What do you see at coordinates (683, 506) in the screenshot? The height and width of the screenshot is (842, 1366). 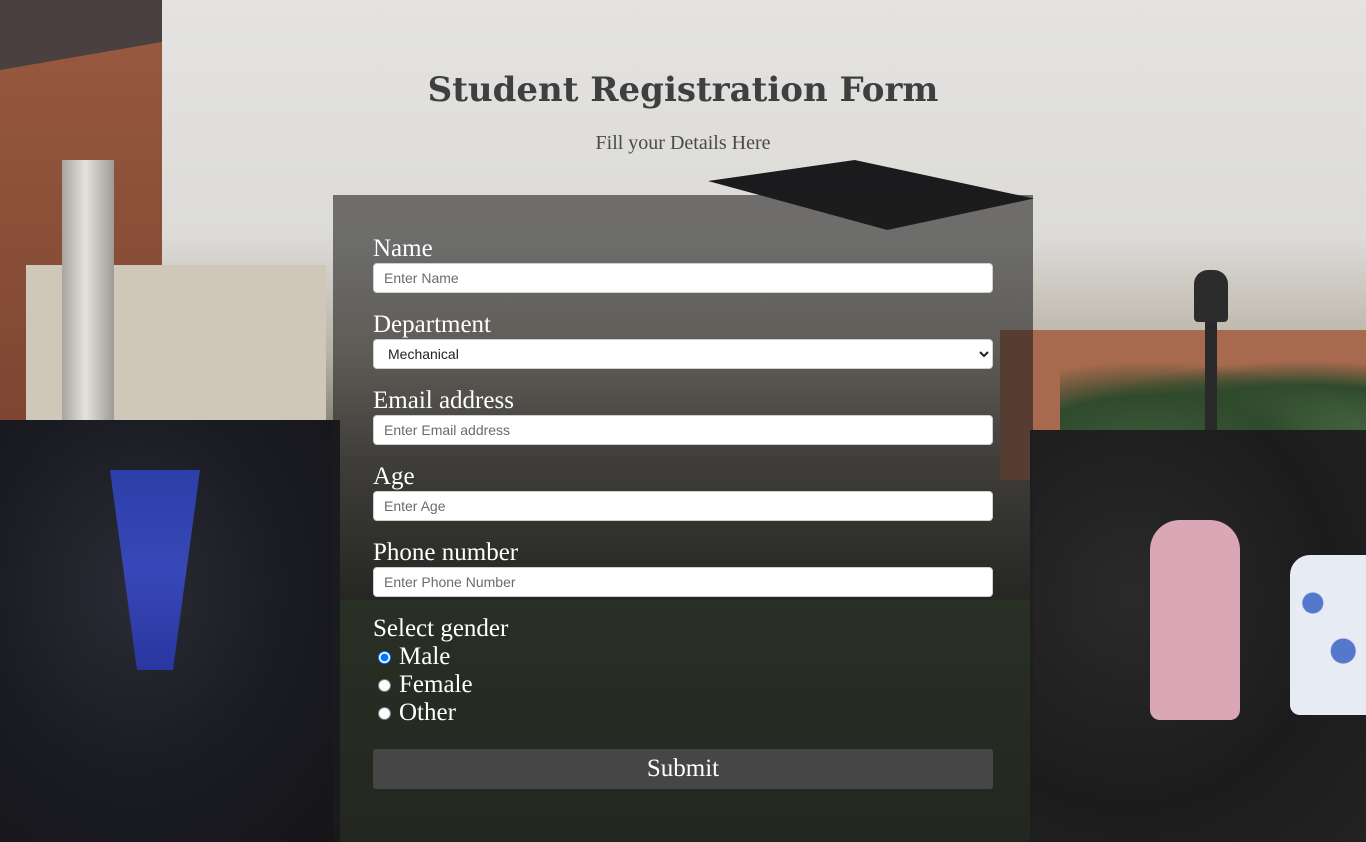 I see `age-input` at bounding box center [683, 506].